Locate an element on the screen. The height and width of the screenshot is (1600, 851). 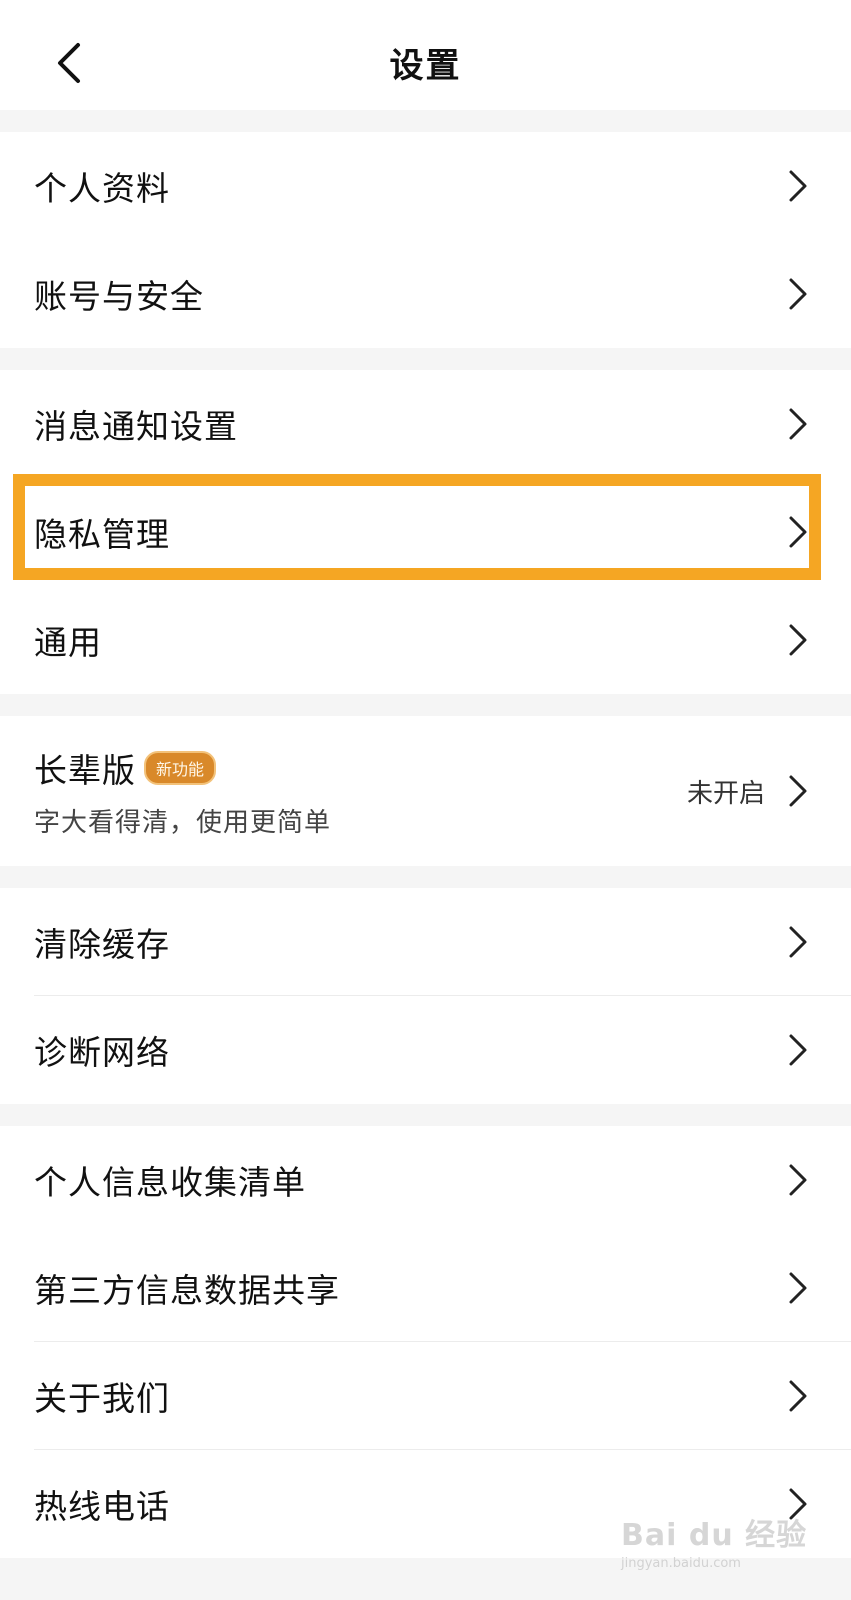
menu-item-label: 第三方信息数据共享 is located at coordinates (187, 1290).